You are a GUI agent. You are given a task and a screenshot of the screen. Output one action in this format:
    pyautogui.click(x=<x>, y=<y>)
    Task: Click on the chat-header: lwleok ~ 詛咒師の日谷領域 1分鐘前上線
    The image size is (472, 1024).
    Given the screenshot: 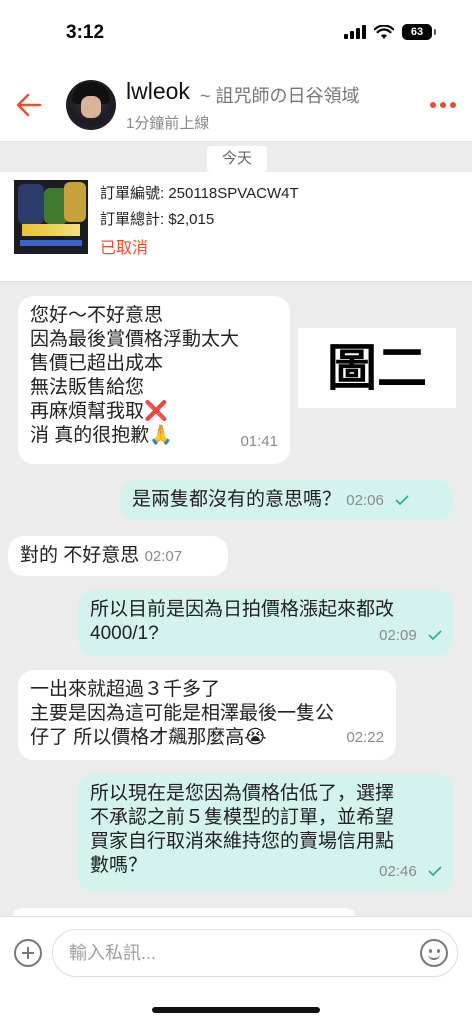 What is the action you would take?
    pyautogui.click(x=236, y=104)
    